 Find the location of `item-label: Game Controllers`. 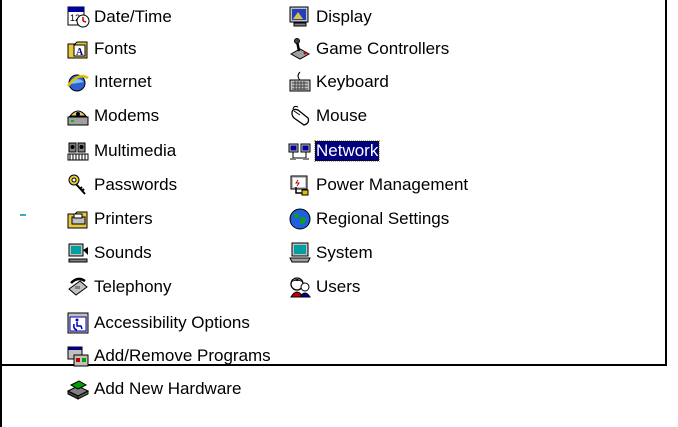

item-label: Game Controllers is located at coordinates (383, 48).